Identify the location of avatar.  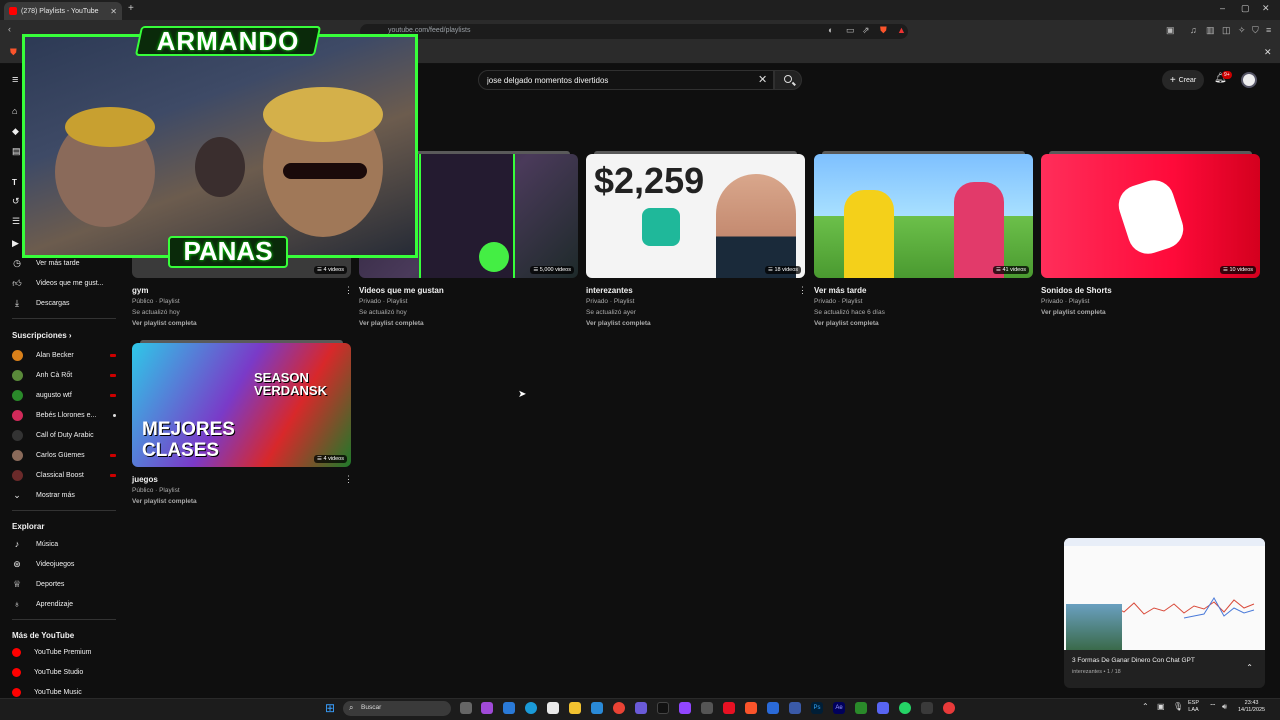
(1249, 80).